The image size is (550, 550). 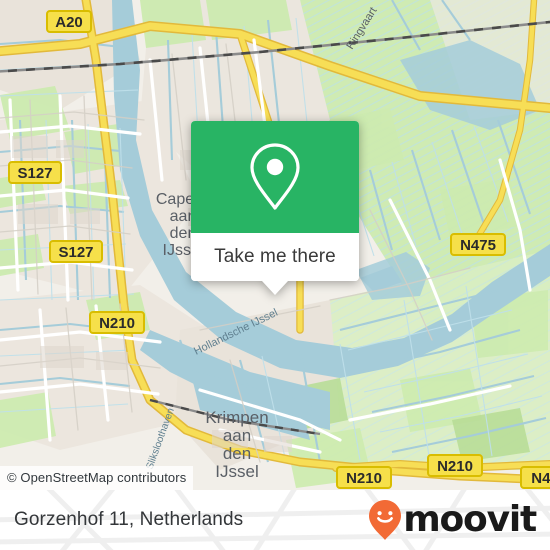 What do you see at coordinates (160, 439) in the screenshot?
I see `map-water-label-sliksloothaven: Sliksloothaven` at bounding box center [160, 439].